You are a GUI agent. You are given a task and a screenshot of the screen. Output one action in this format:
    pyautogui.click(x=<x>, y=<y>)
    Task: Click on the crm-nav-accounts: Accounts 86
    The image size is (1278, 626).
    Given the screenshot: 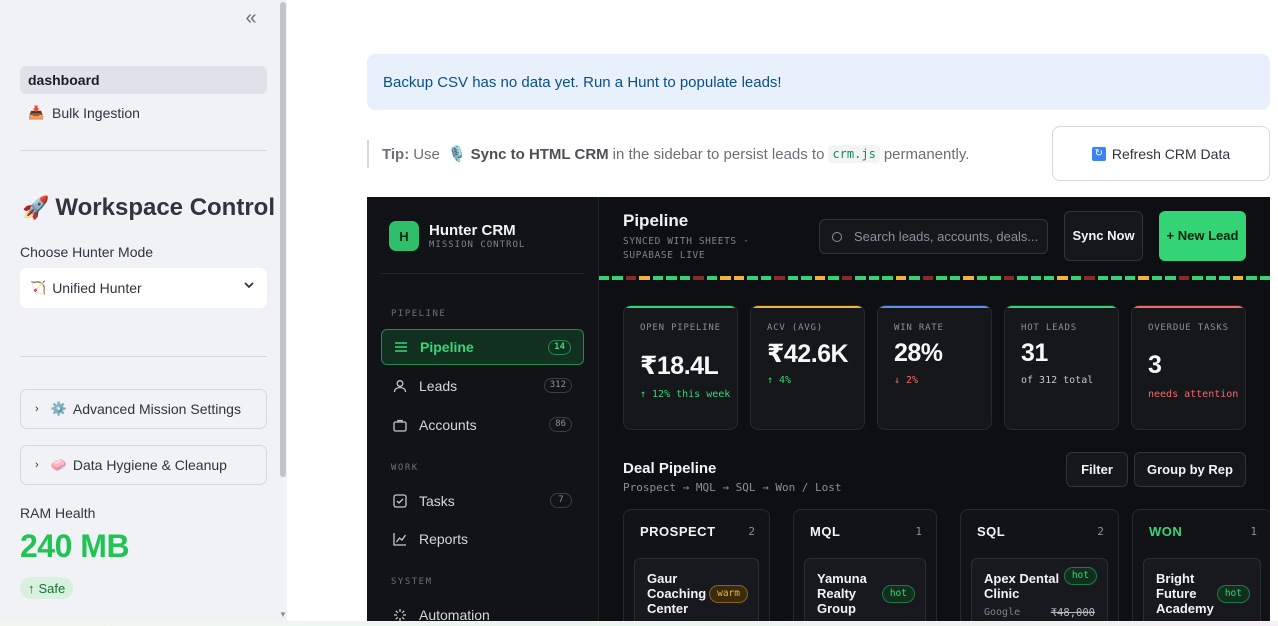 What is the action you would take?
    pyautogui.click(x=482, y=425)
    